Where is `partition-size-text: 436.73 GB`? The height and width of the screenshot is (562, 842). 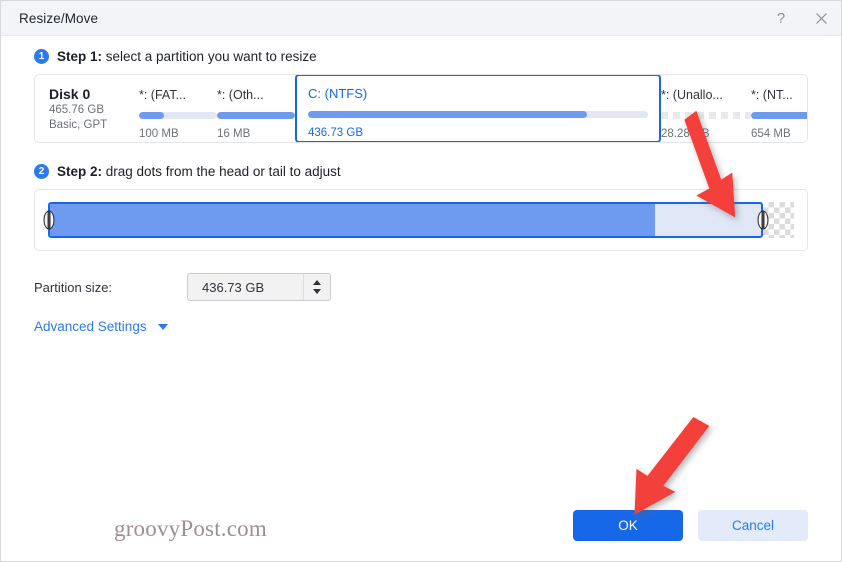
partition-size-text: 436.73 GB is located at coordinates (335, 133).